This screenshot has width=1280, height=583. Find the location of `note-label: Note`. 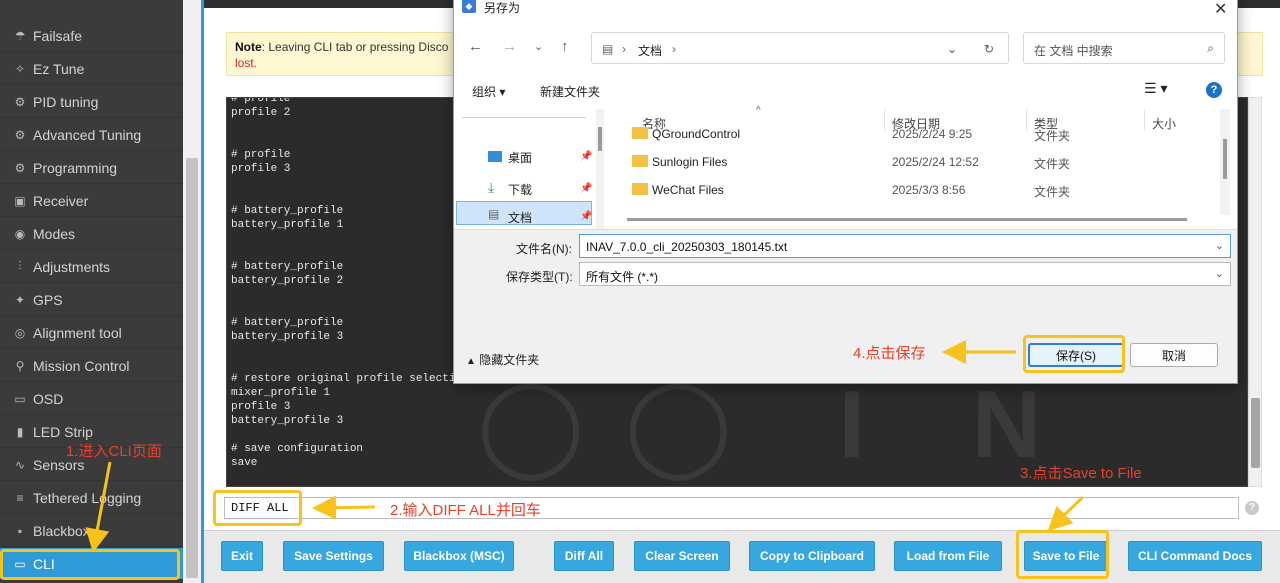

note-label: Note is located at coordinates (248, 47).